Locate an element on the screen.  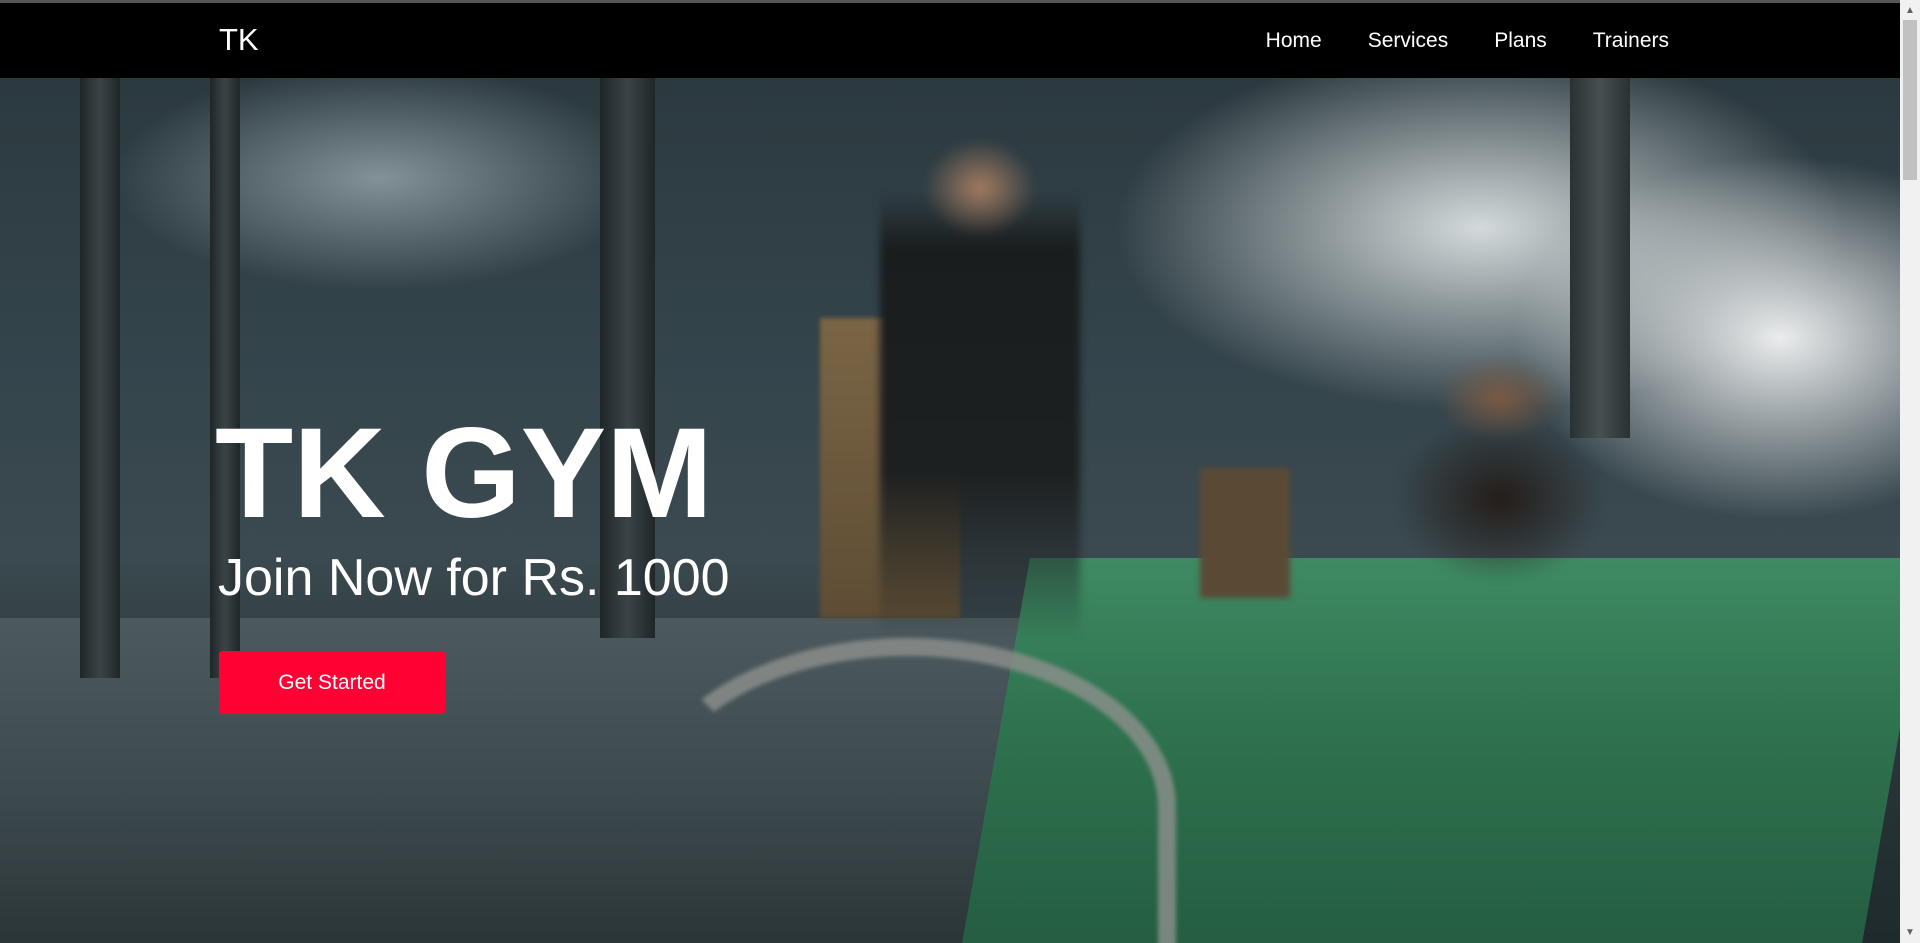
scrollbar-thumb is located at coordinates (1910, 100).